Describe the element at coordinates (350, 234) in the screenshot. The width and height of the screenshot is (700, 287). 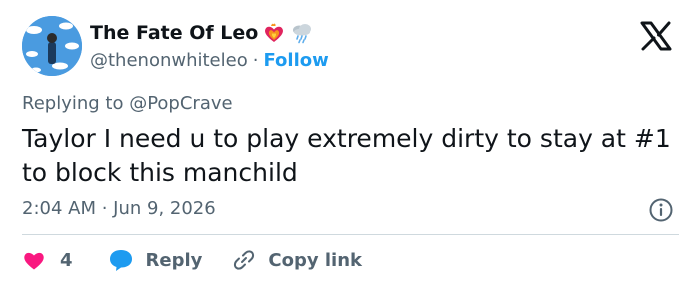
I see `divider` at that location.